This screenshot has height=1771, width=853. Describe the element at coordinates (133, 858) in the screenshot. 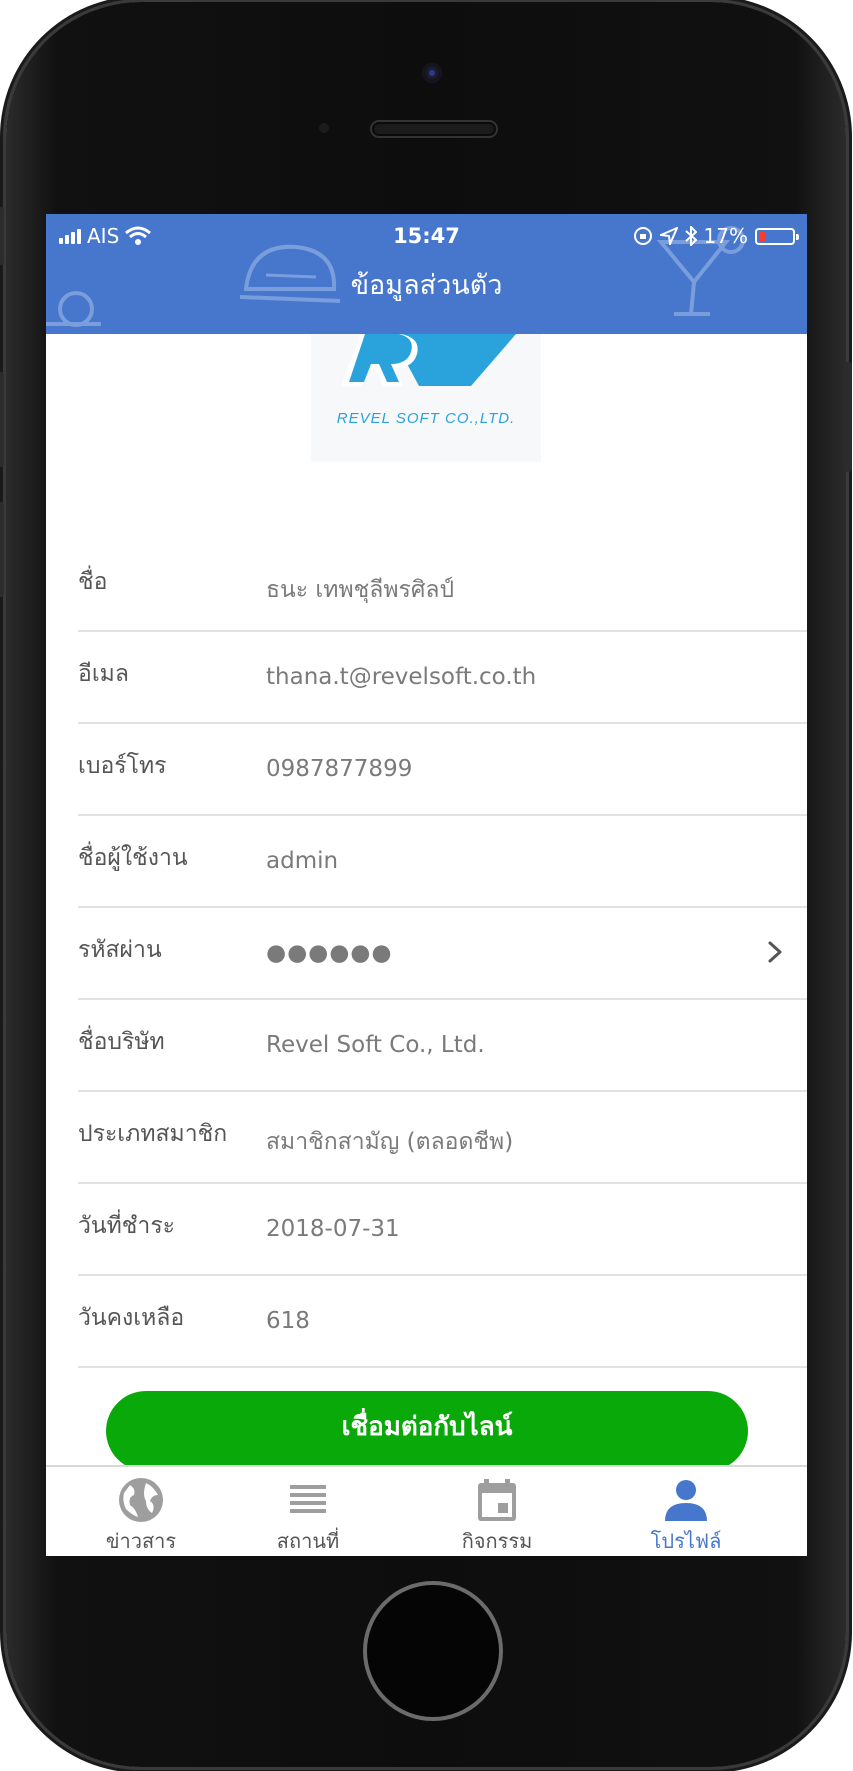

I see `row-label: ชื่อผู้ใช้งาน` at that location.